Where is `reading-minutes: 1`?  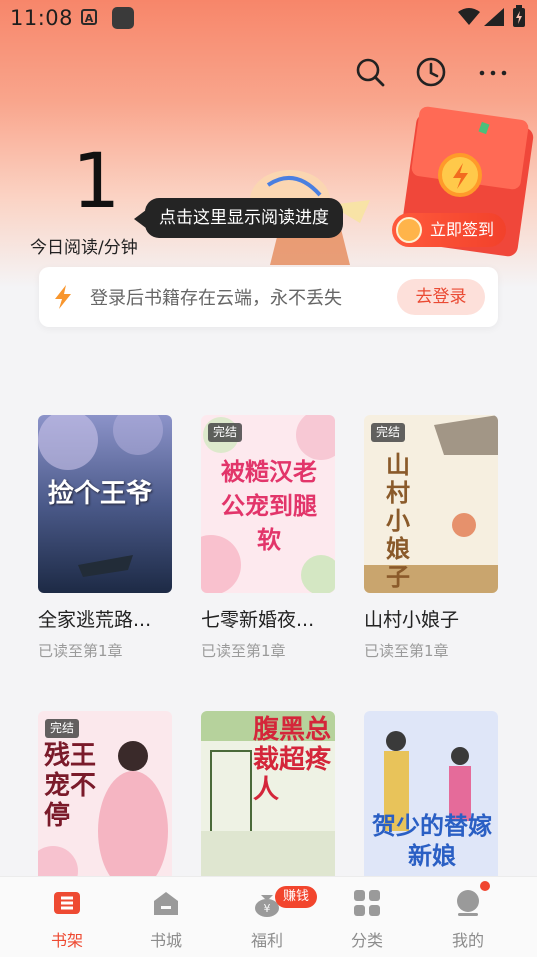
reading-minutes: 1 is located at coordinates (96, 181).